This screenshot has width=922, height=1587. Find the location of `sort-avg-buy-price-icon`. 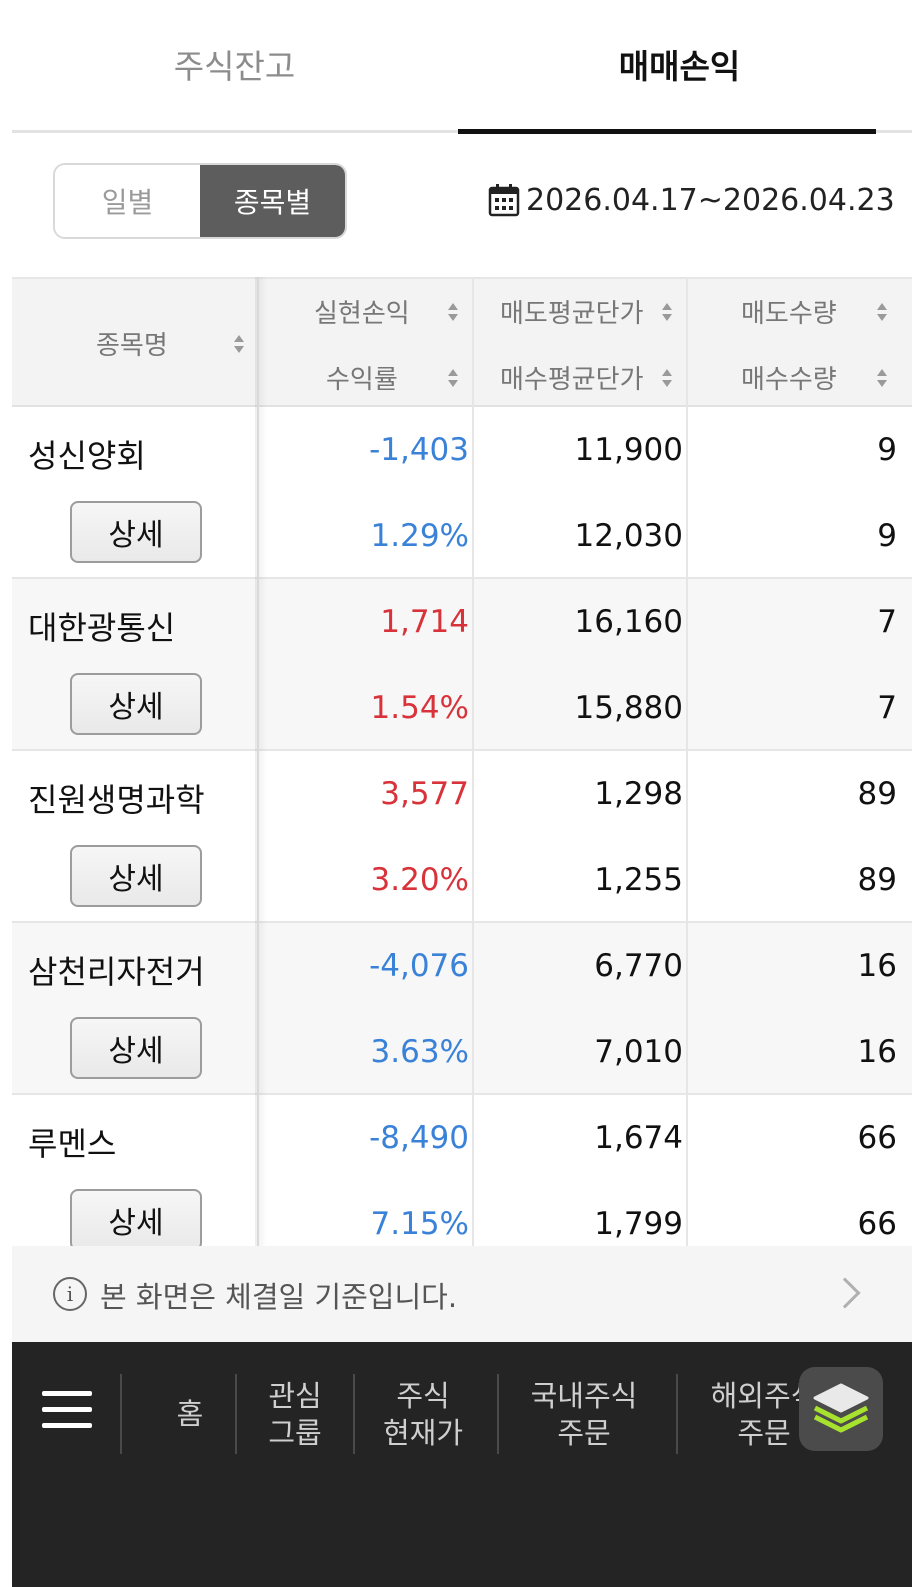

sort-avg-buy-price-icon is located at coordinates (667, 378).